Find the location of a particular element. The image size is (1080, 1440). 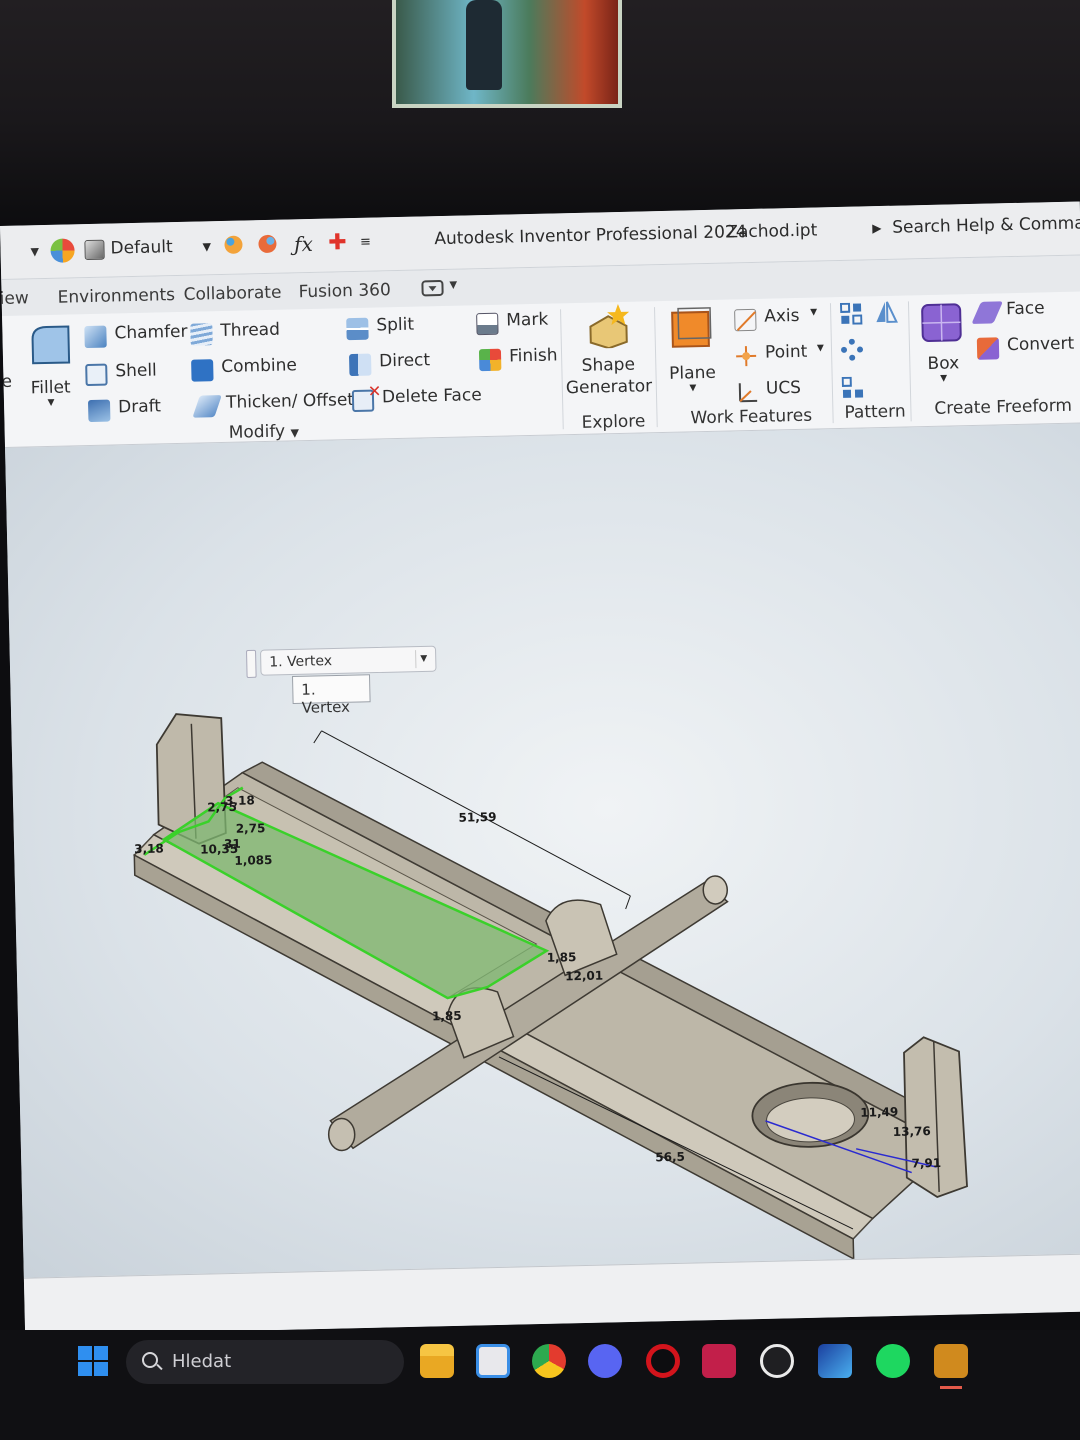

tab-collaborate: Collaborate is located at coordinates (232, 294).